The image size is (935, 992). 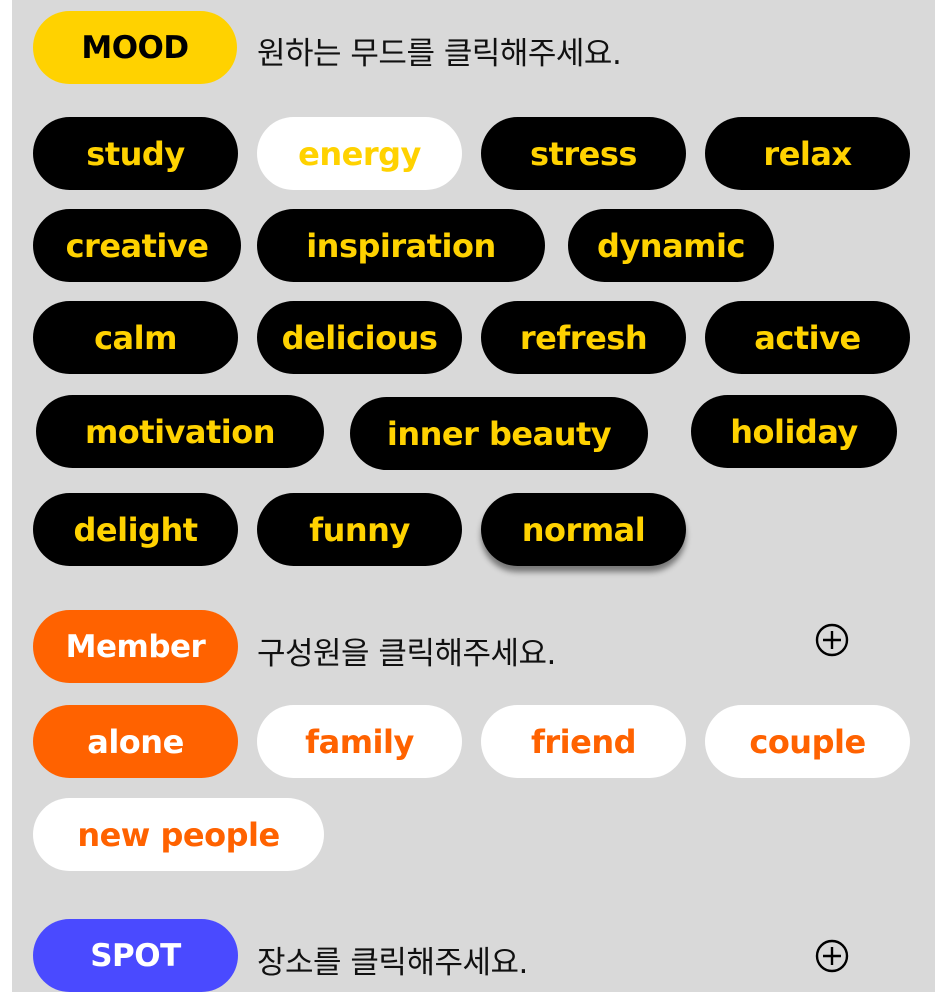 I want to click on spot-label: SPOT, so click(x=135, y=955).